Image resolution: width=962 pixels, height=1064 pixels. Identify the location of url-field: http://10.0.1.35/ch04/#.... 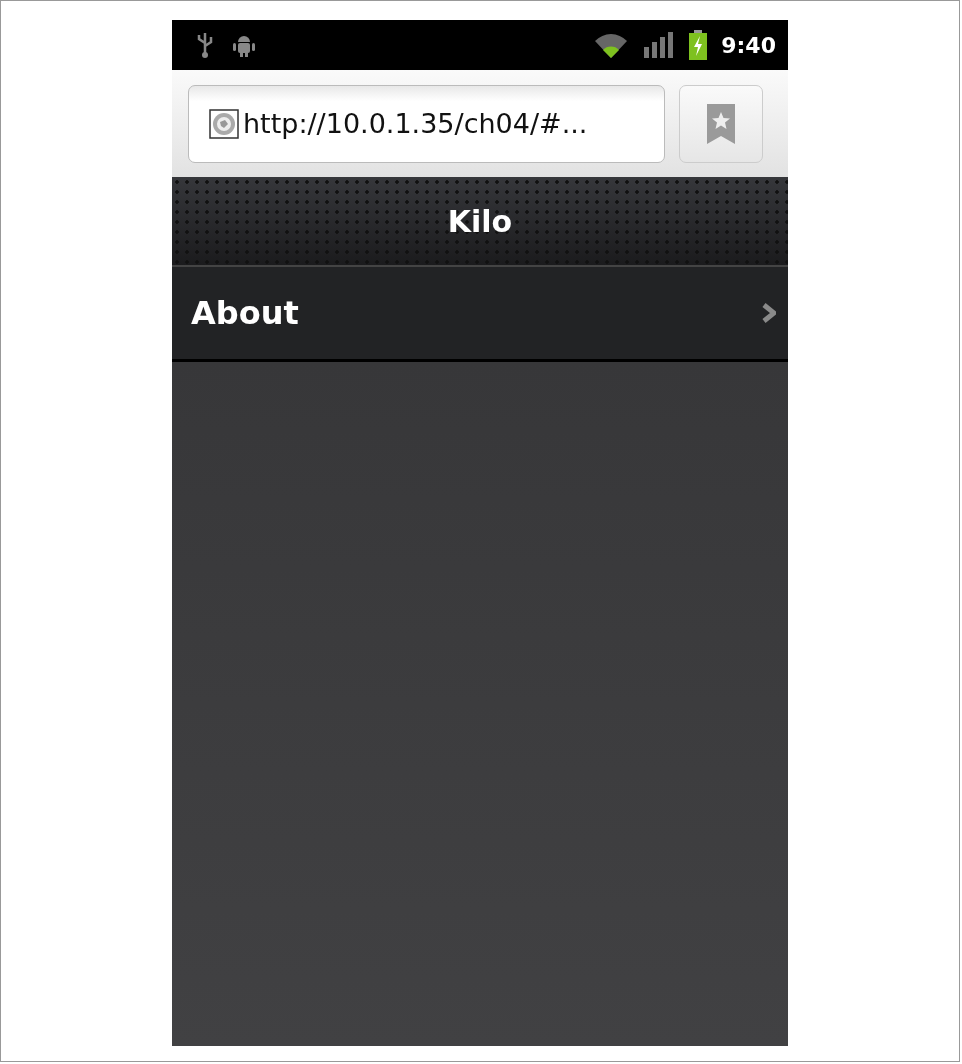
(426, 123).